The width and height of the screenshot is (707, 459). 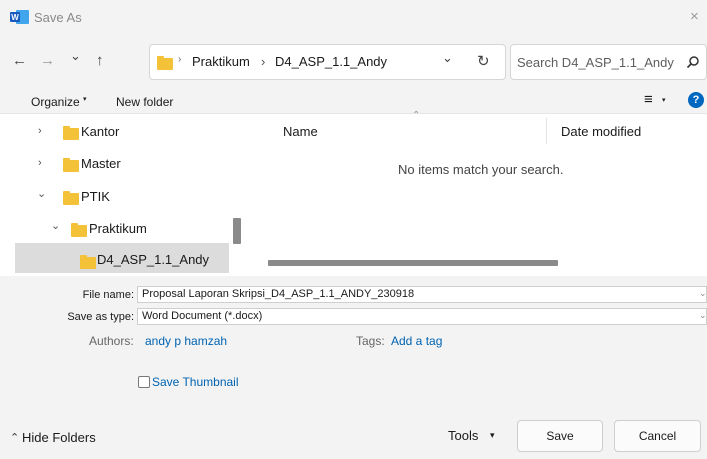 I want to click on empty-folder-message: No items match your search., so click(x=481, y=169).